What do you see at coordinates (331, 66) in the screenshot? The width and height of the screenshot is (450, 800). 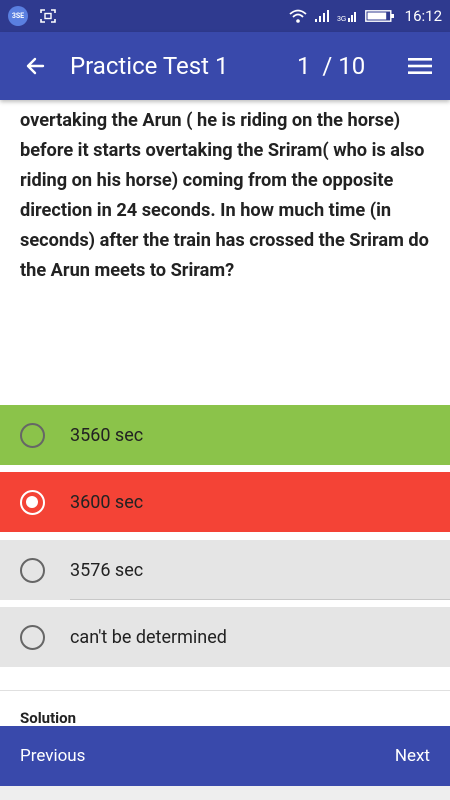 I see `question-counter: 1 / 10` at bounding box center [331, 66].